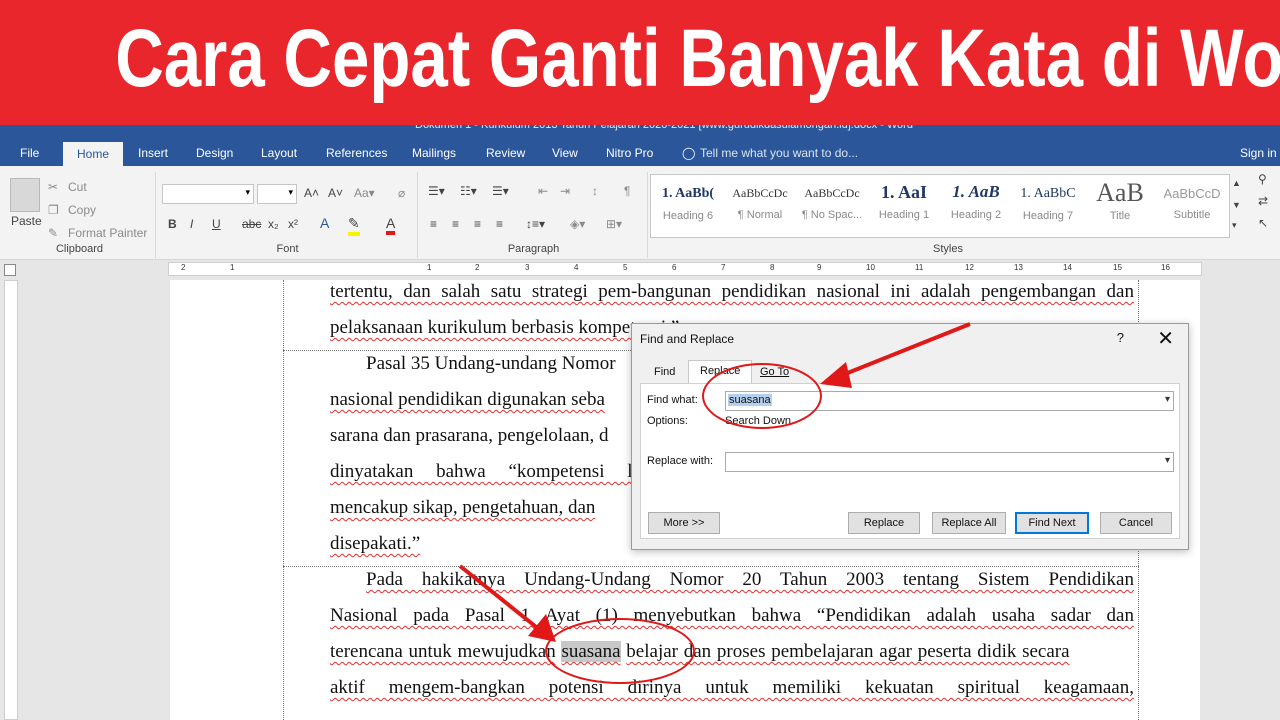 The image size is (1280, 720). What do you see at coordinates (772, 267) in the screenshot?
I see `ruler-number: 8` at bounding box center [772, 267].